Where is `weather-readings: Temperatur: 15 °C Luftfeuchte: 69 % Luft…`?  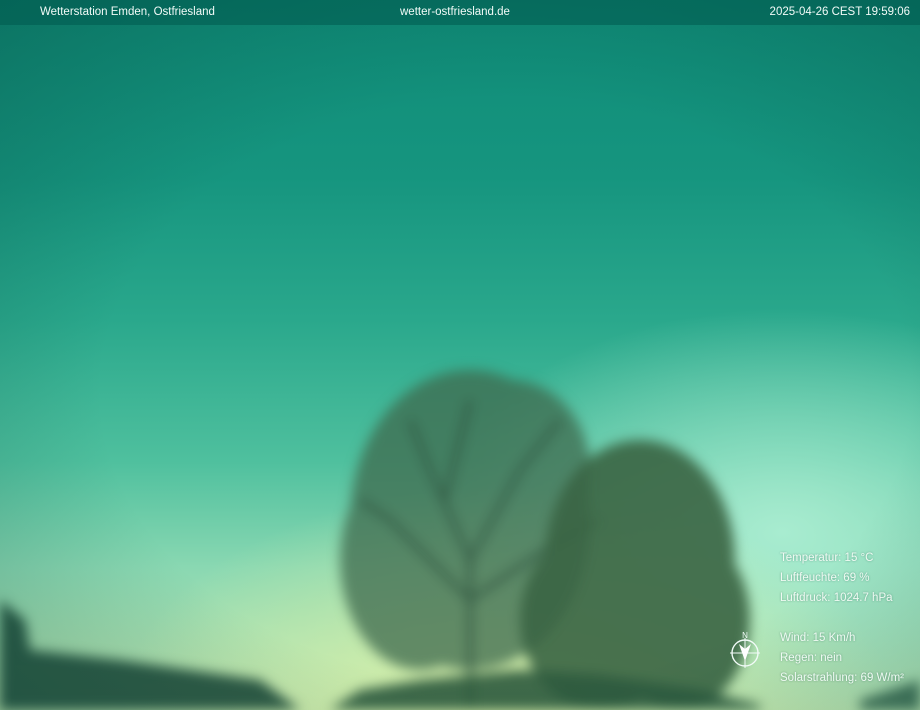 weather-readings: Temperatur: 15 °C Luftfeuchte: 69 % Luft… is located at coordinates (842, 618).